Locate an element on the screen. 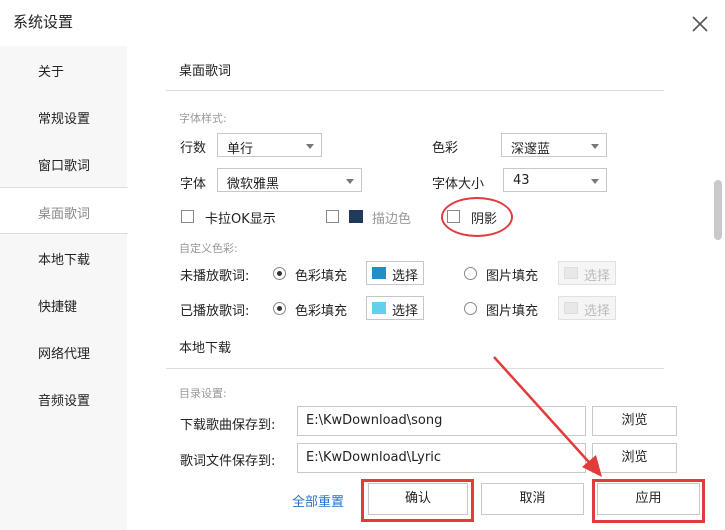  sidebar-item-about: 关于 is located at coordinates (63, 69).